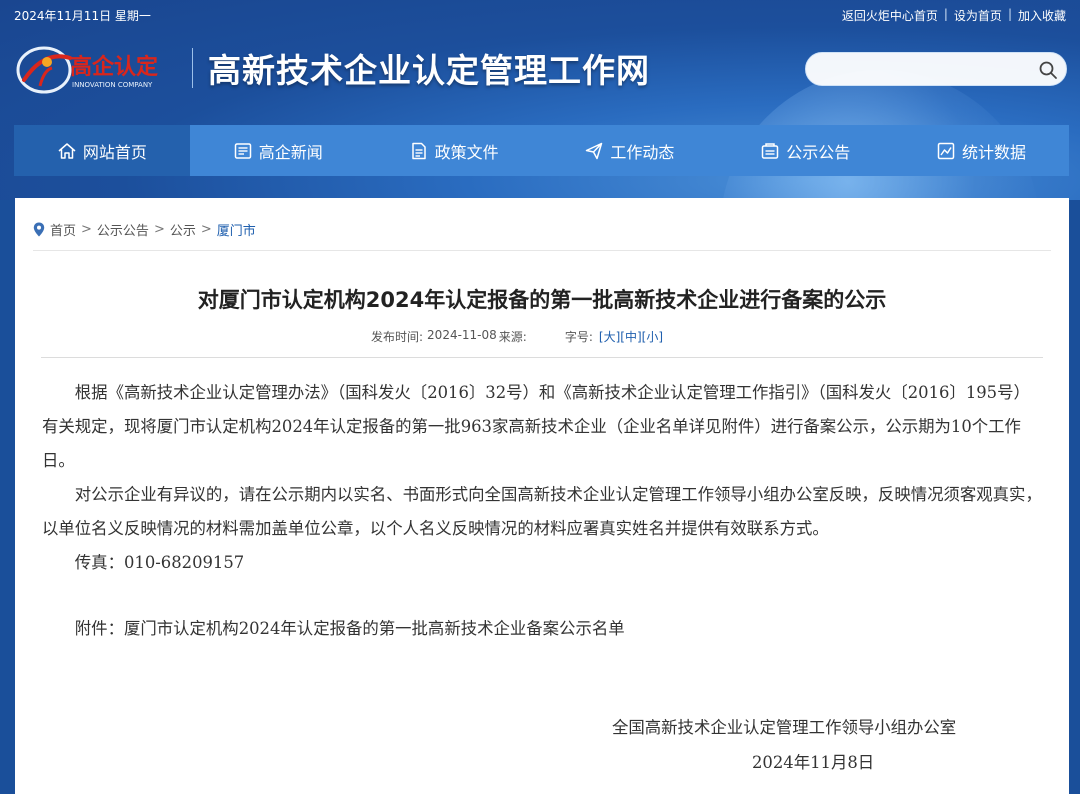 Image resolution: width=1080 pixels, height=794 pixels. Describe the element at coordinates (813, 762) in the screenshot. I see `signature-date: 2024年11月8日` at that location.